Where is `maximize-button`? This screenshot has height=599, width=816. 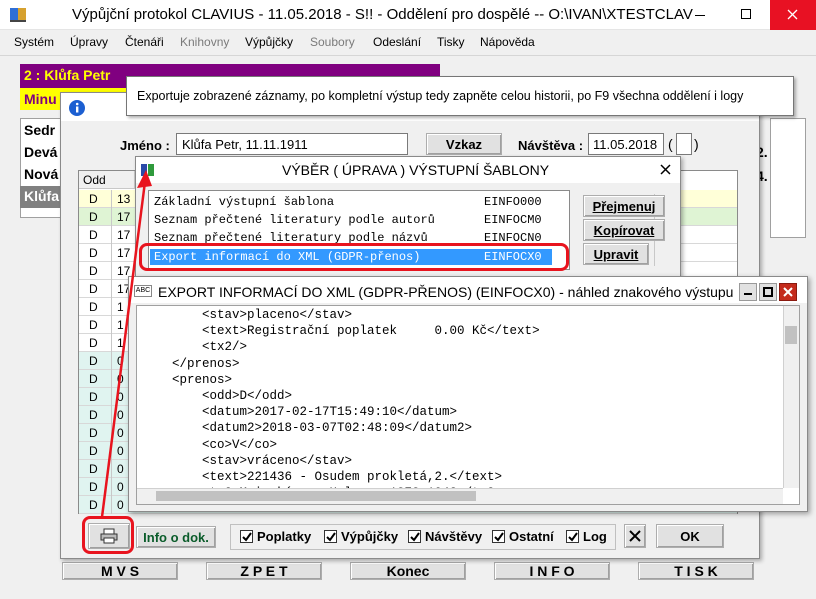 maximize-button is located at coordinates (747, 15).